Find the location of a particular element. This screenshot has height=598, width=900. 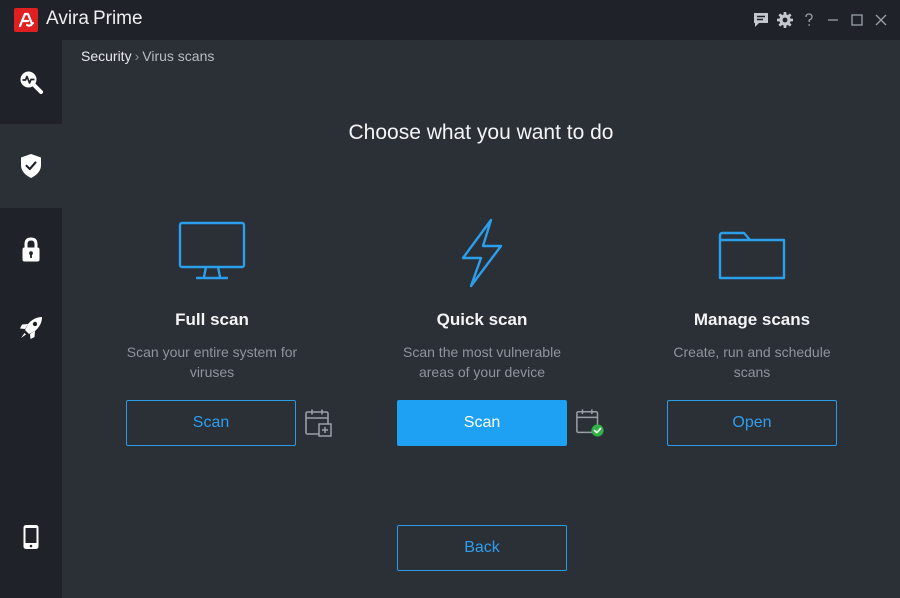

help-icon is located at coordinates (809, 20).